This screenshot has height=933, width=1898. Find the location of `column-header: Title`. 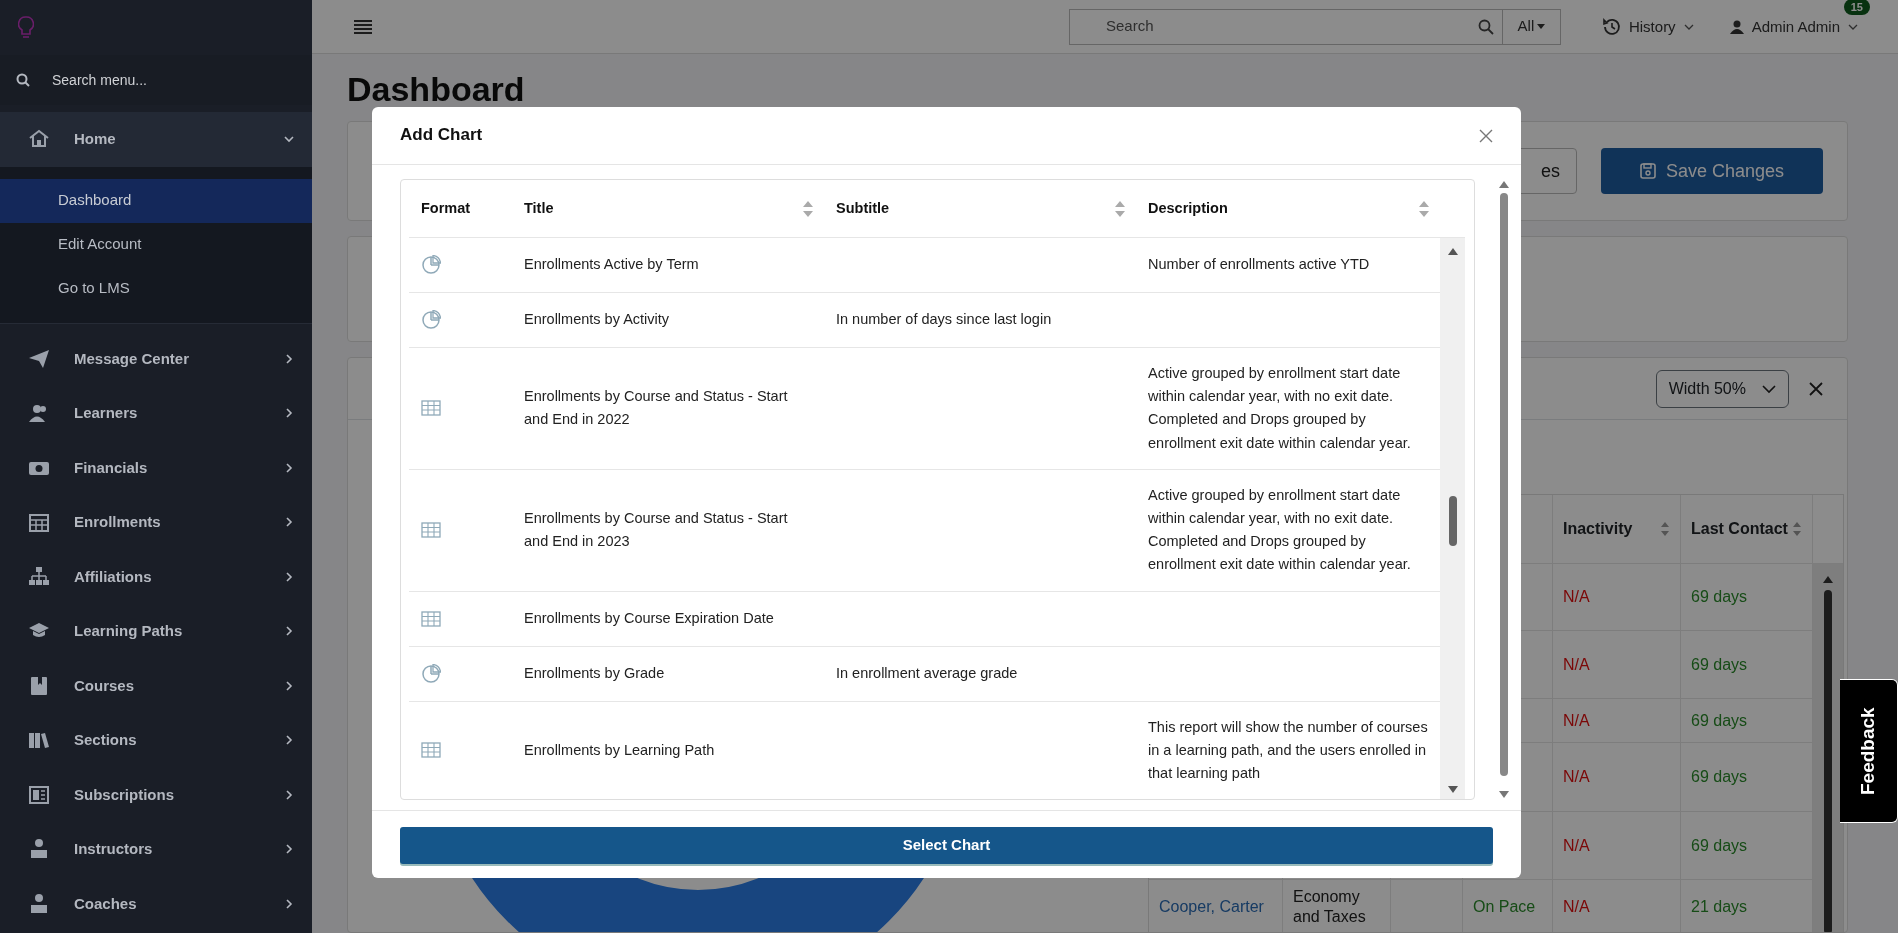

column-header: Title is located at coordinates (668, 209).